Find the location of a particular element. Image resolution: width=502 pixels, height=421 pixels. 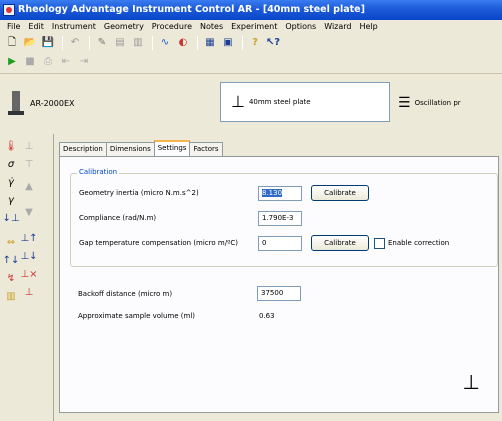

run-icon: ▶ is located at coordinates (12, 62).